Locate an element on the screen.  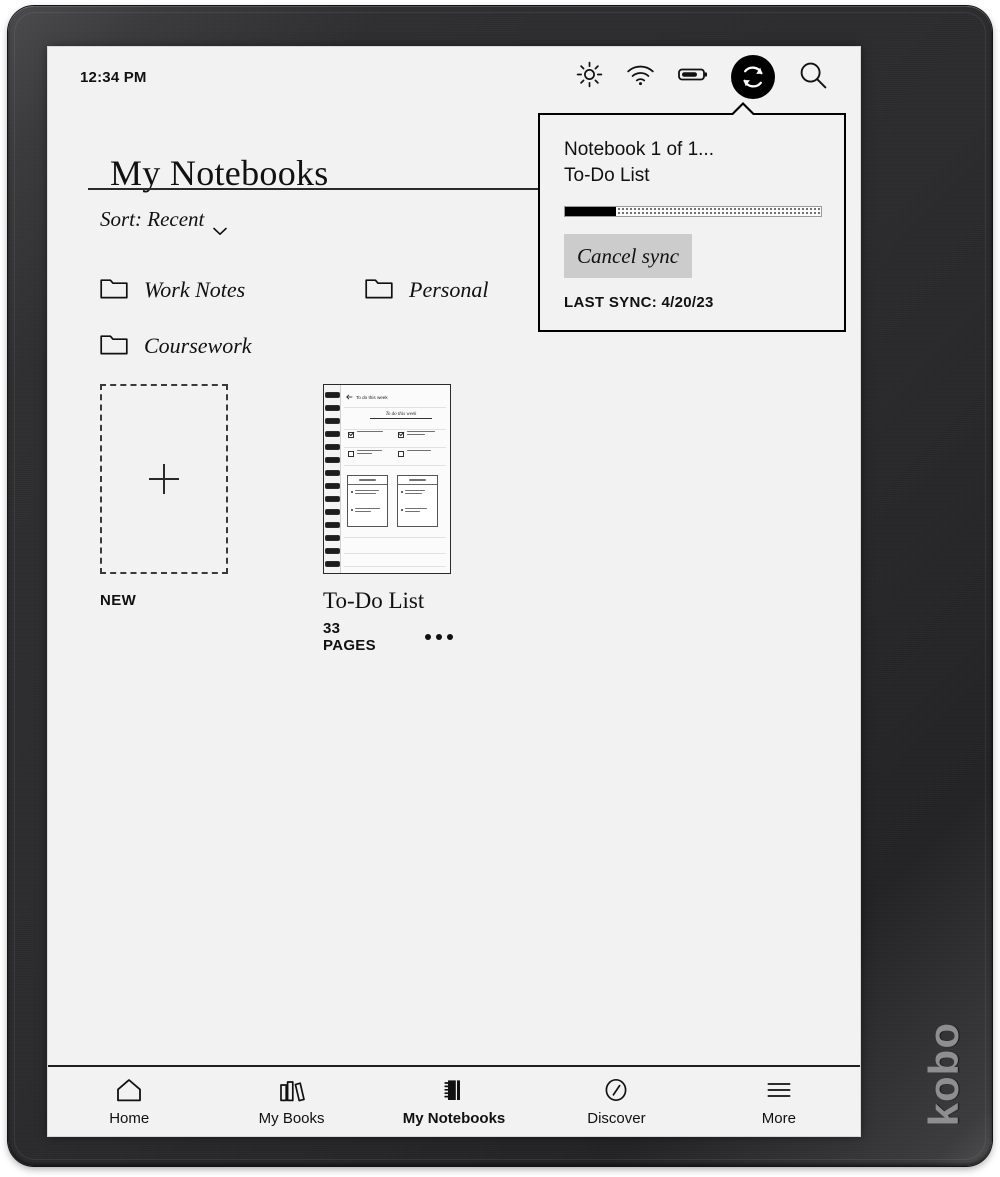
new-notebook-tile: NEW is located at coordinates (165, 519).